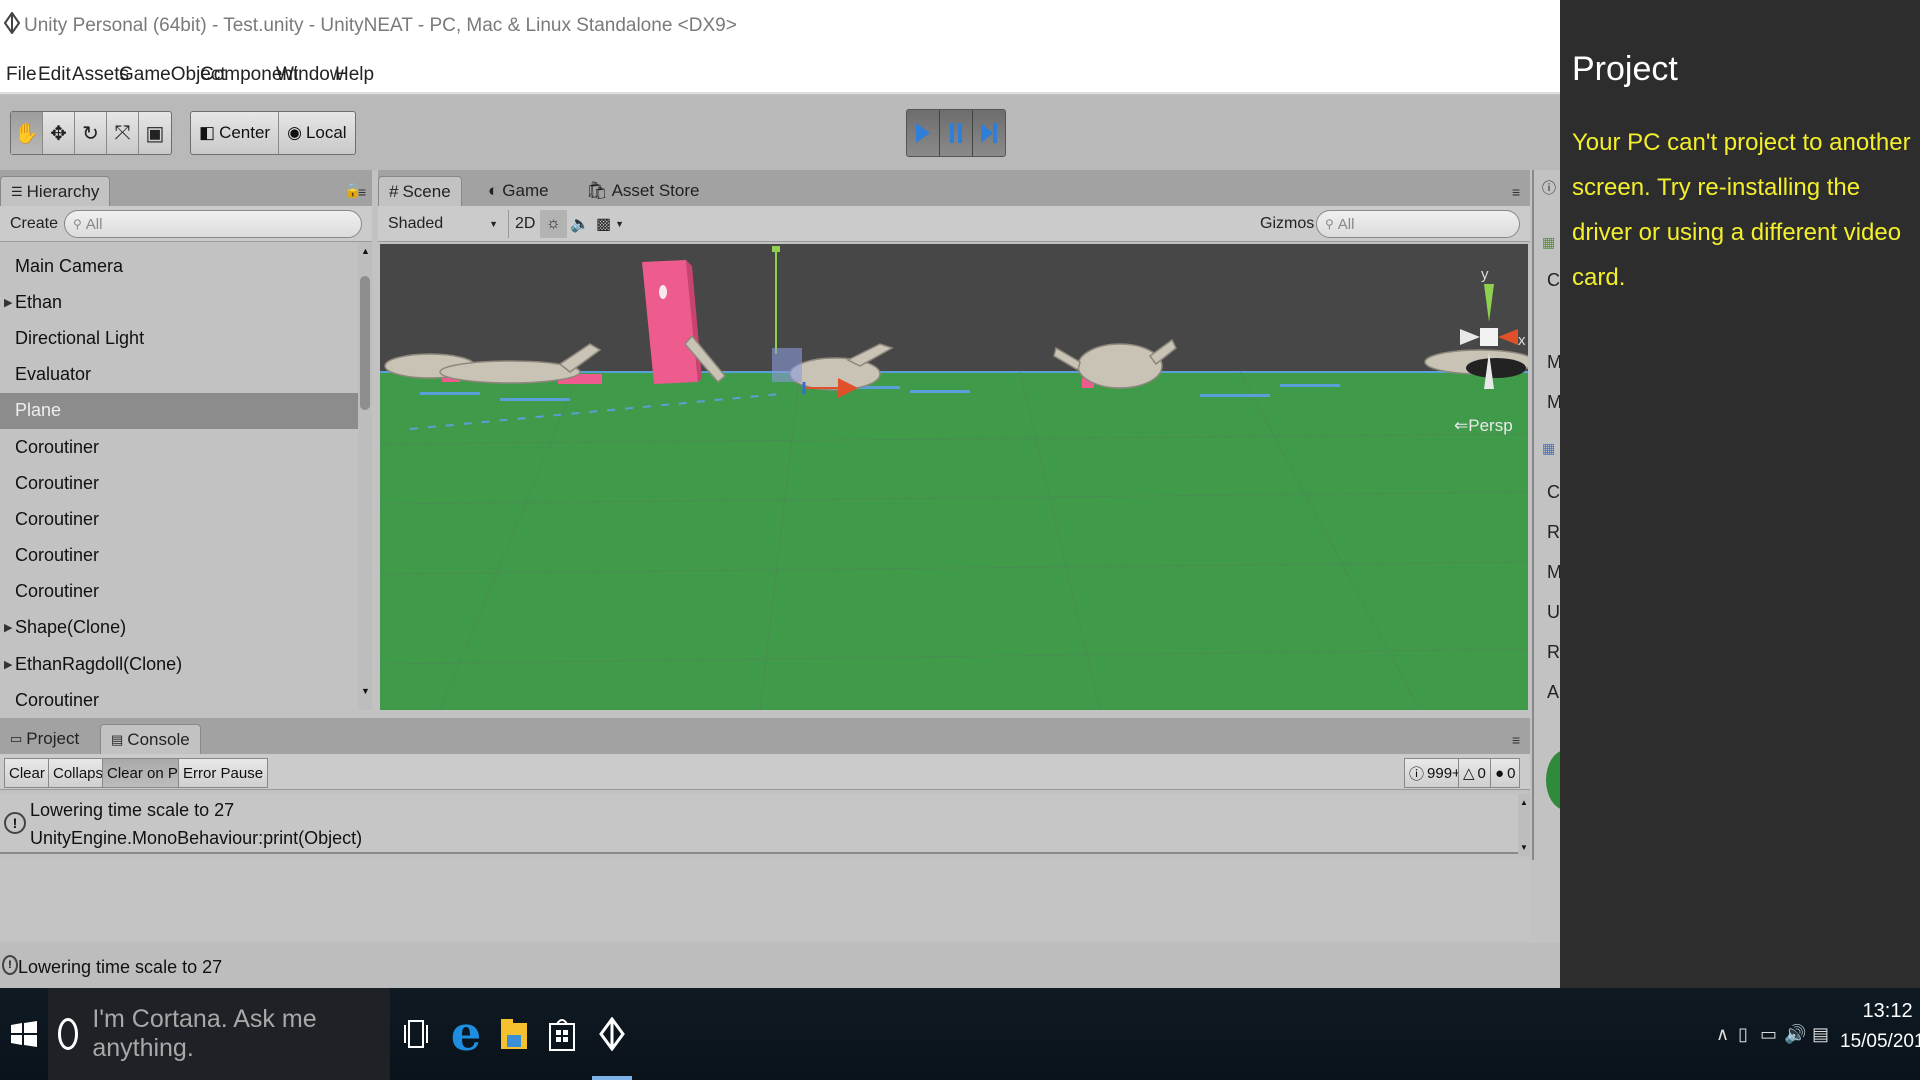 The width and height of the screenshot is (1920, 1080). Describe the element at coordinates (1880, 1026) in the screenshot. I see `system-clock: 13:12 15/05/2016` at that location.